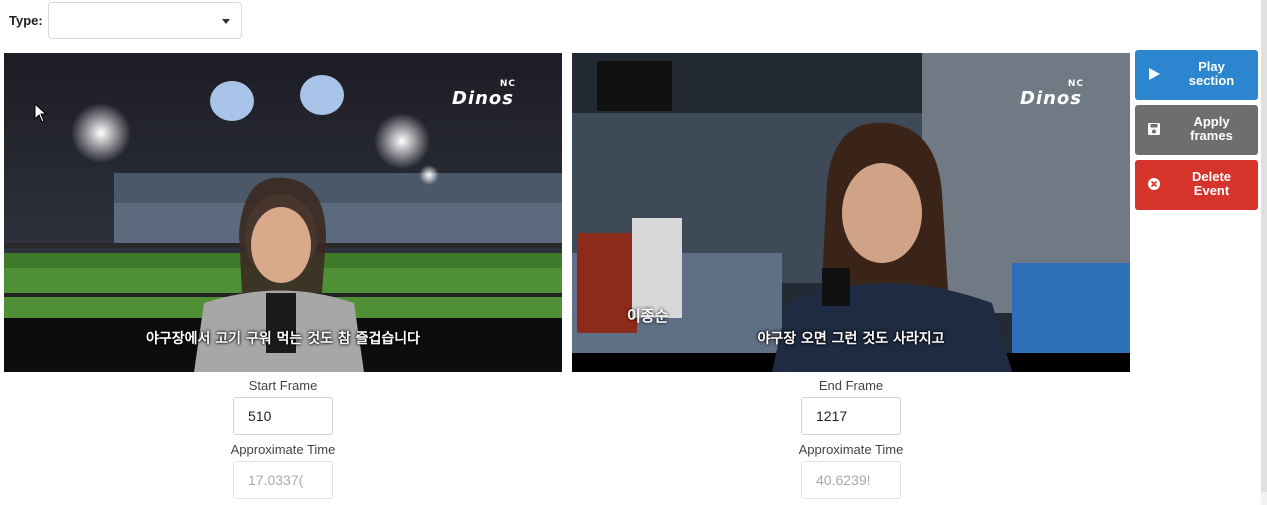  What do you see at coordinates (1154, 129) in the screenshot?
I see `save-icon` at bounding box center [1154, 129].